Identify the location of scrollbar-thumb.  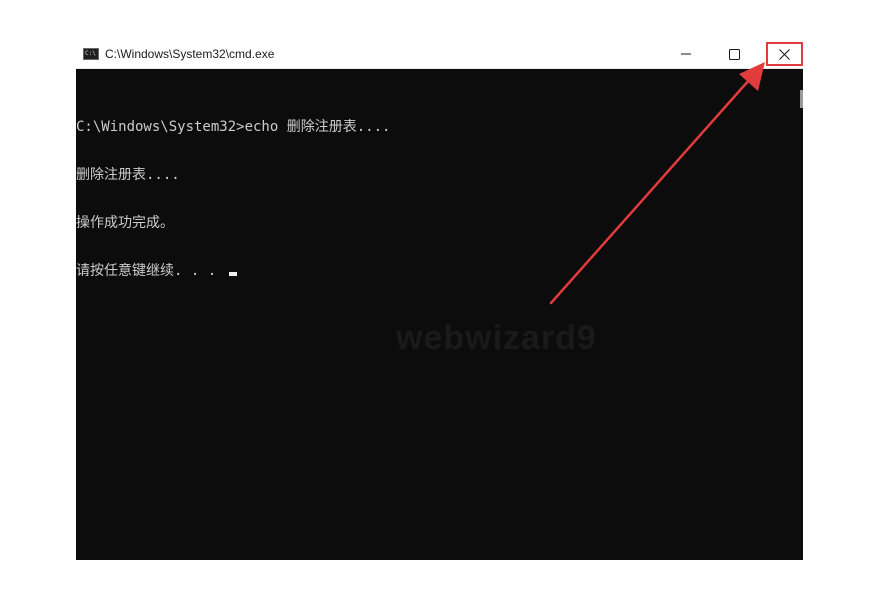
(801, 99).